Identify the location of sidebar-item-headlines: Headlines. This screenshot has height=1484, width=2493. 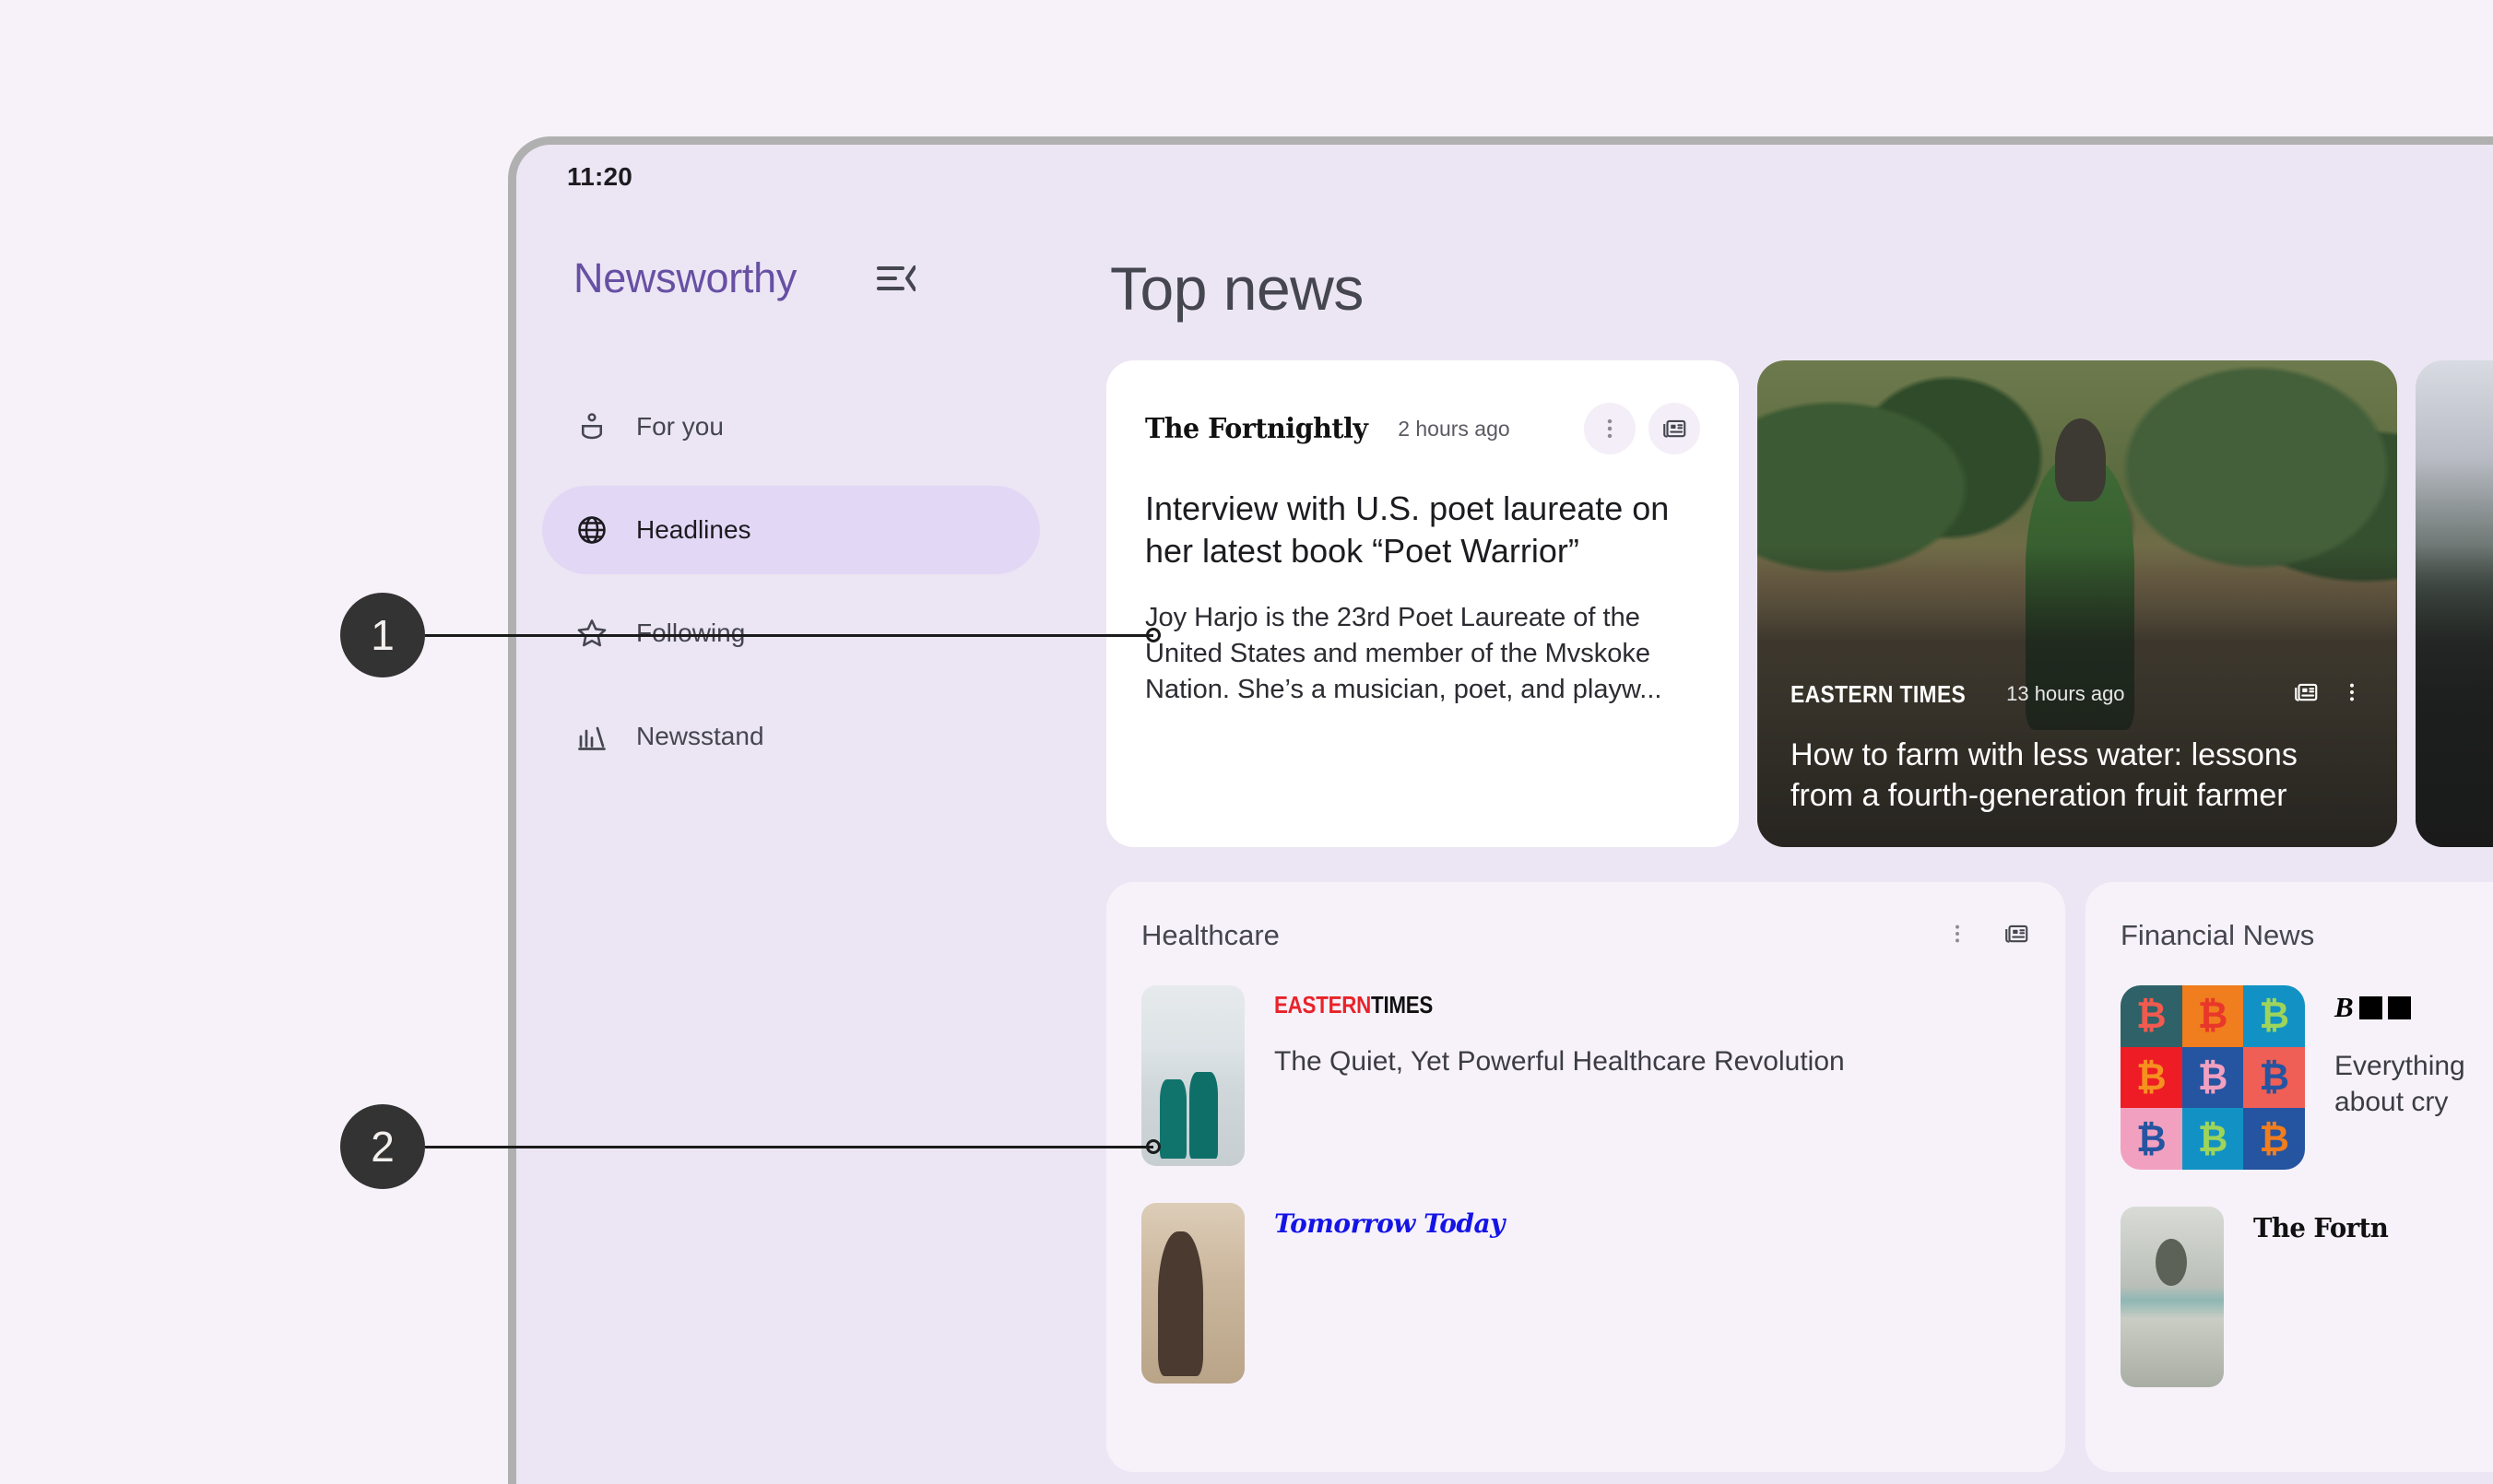
(791, 530).